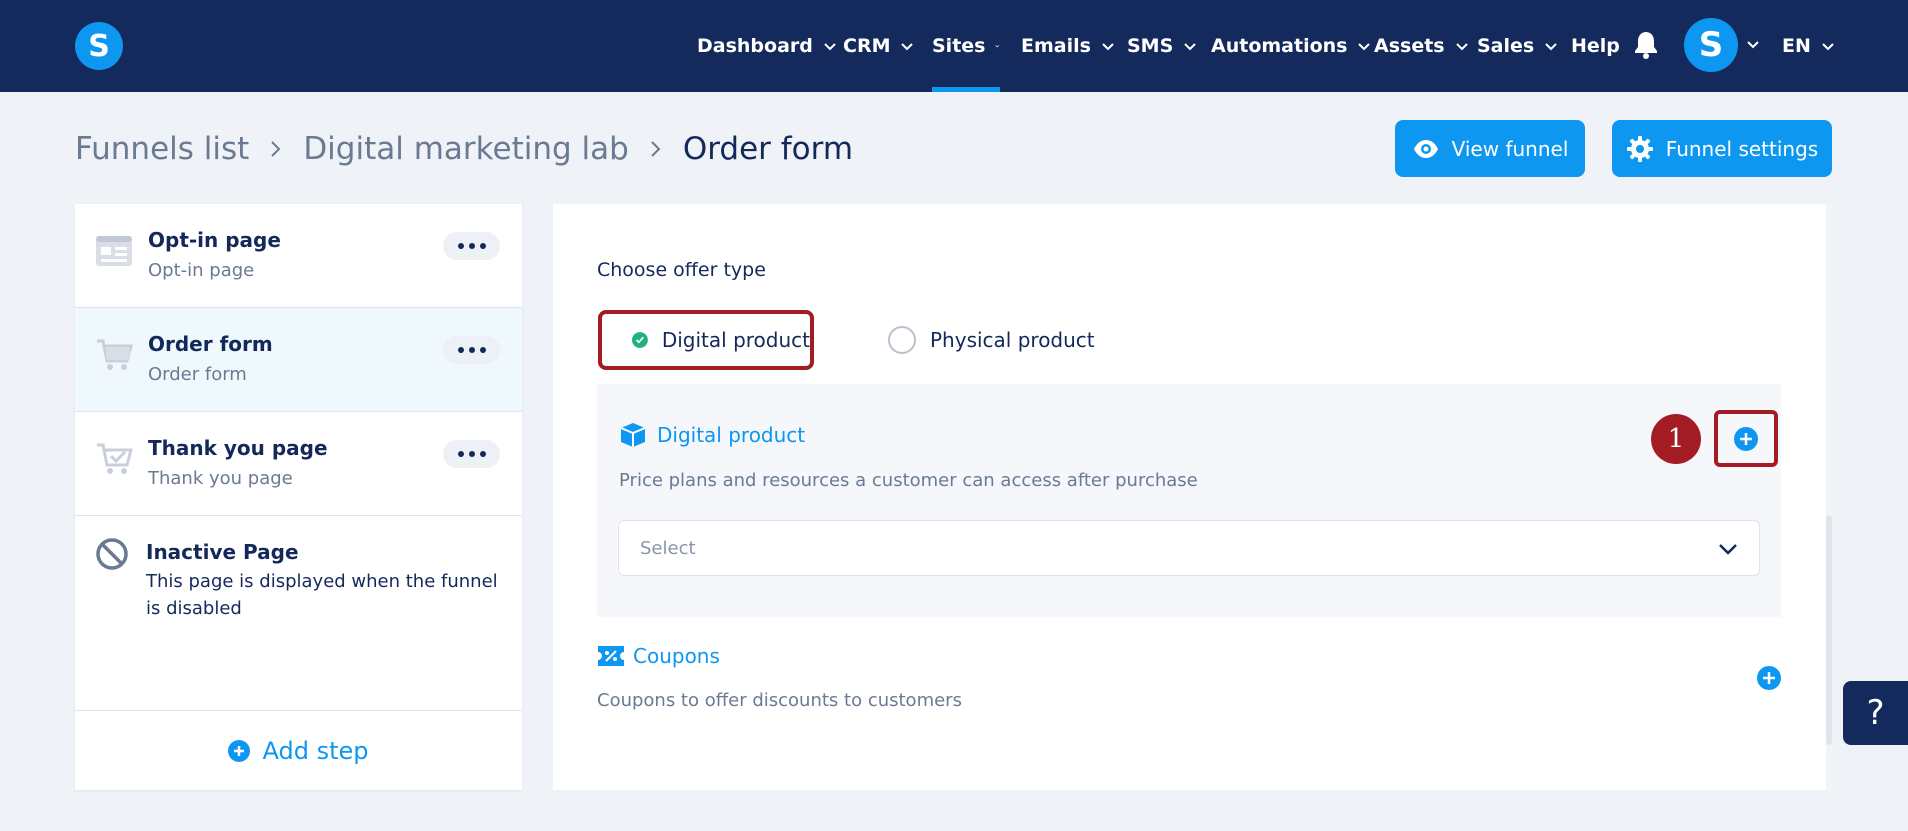 The height and width of the screenshot is (831, 1908). Describe the element at coordinates (1711, 45) in the screenshot. I see `user-avatar: S` at that location.